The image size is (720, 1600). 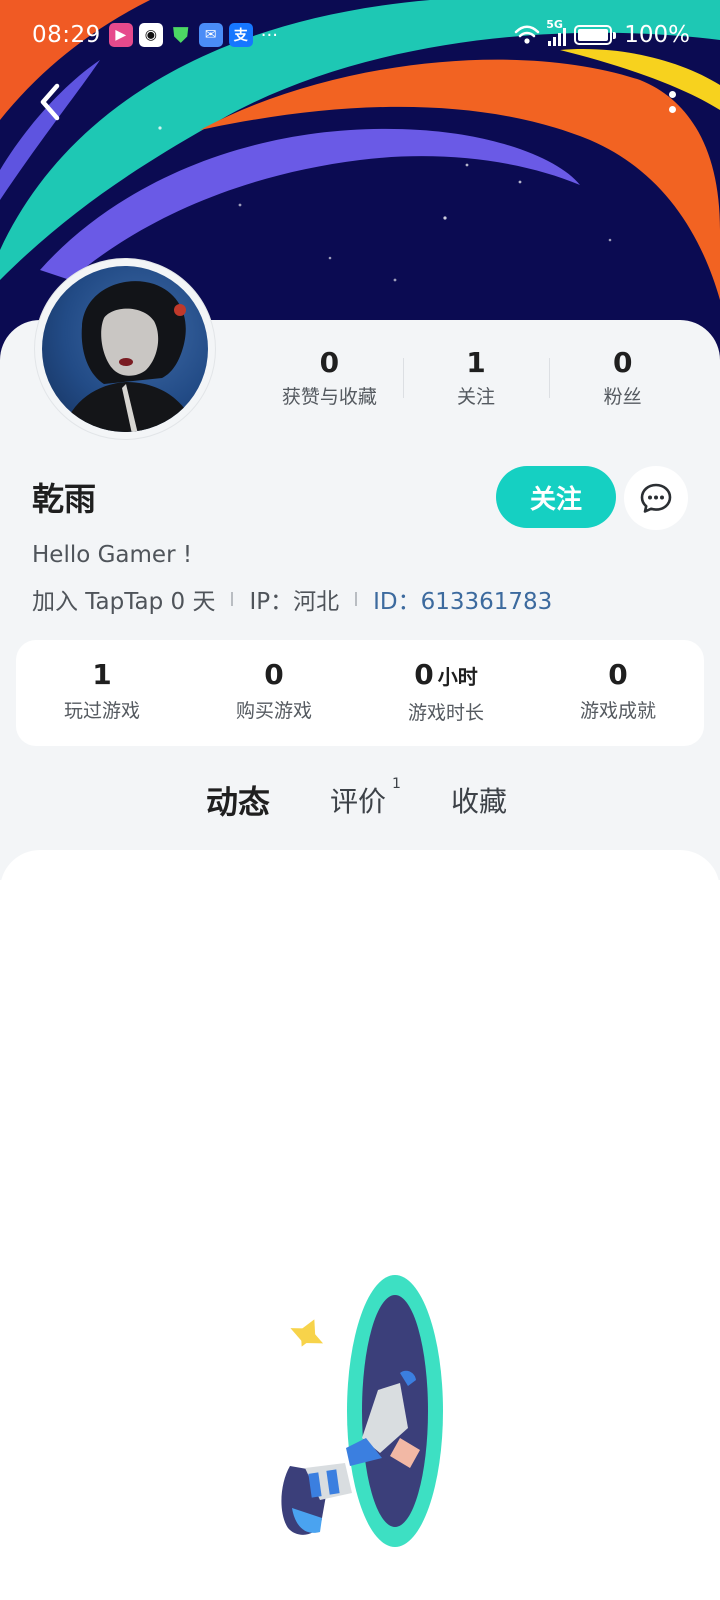 I want to click on chevron-left-icon, so click(x=50, y=102).